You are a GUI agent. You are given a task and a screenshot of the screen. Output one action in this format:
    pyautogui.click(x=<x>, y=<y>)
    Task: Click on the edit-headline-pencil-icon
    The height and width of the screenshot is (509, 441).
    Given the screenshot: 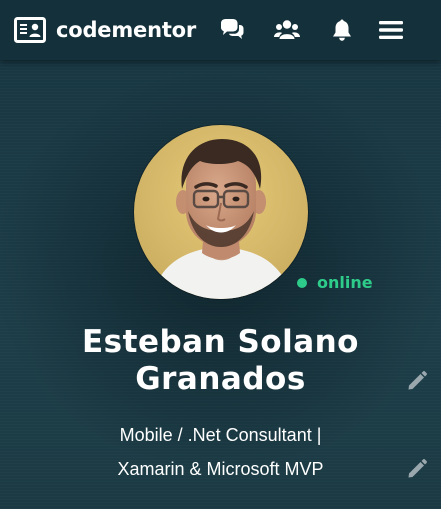 What is the action you would take?
    pyautogui.click(x=417, y=469)
    